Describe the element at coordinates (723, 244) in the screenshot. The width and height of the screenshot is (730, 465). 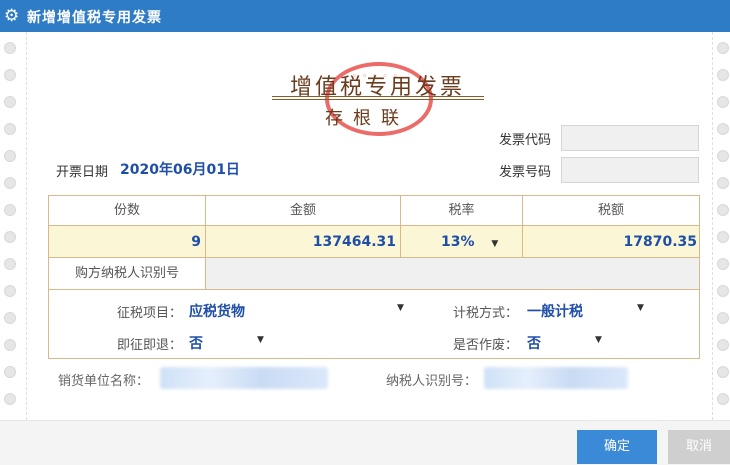
I see `perforation-right` at that location.